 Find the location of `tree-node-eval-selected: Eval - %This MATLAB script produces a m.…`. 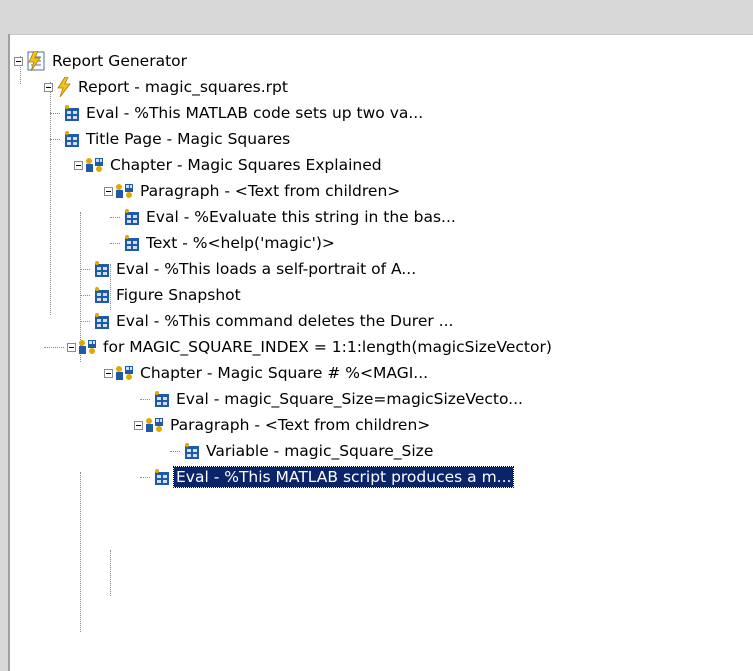

tree-node-eval-selected: Eval - %This MATLAB script produces a m.… is located at coordinates (327, 477).